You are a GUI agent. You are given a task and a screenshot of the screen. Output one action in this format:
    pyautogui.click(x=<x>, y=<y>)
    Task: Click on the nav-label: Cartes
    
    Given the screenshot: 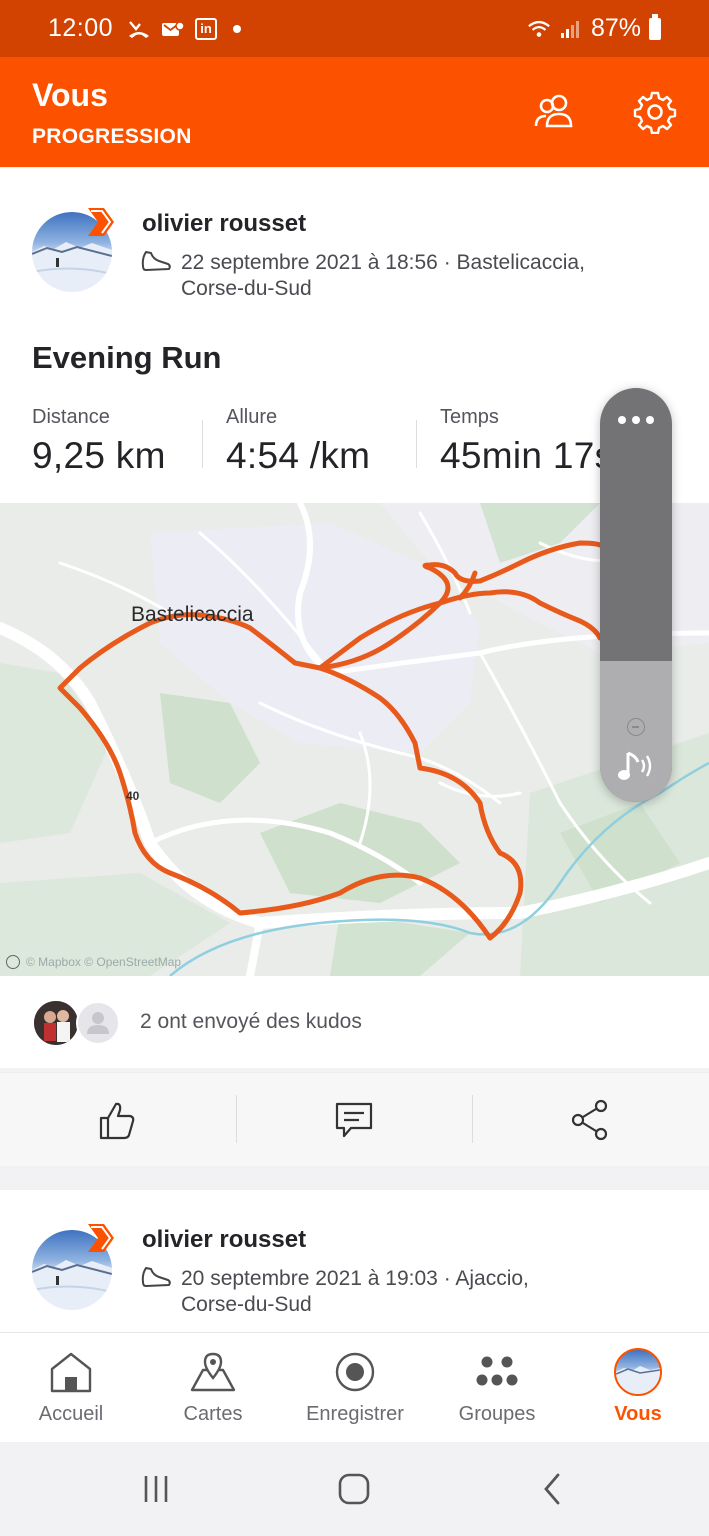 What is the action you would take?
    pyautogui.click(x=213, y=1414)
    